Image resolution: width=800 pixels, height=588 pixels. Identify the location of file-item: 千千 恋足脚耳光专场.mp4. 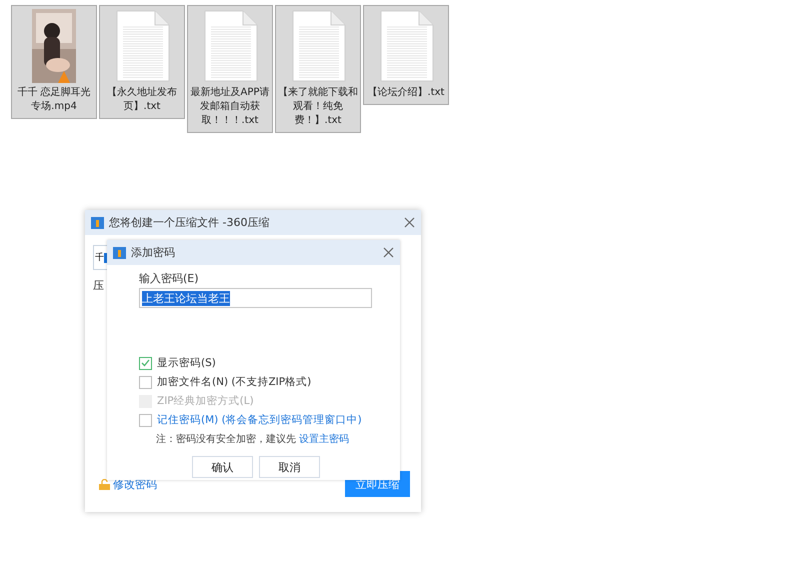
(54, 62).